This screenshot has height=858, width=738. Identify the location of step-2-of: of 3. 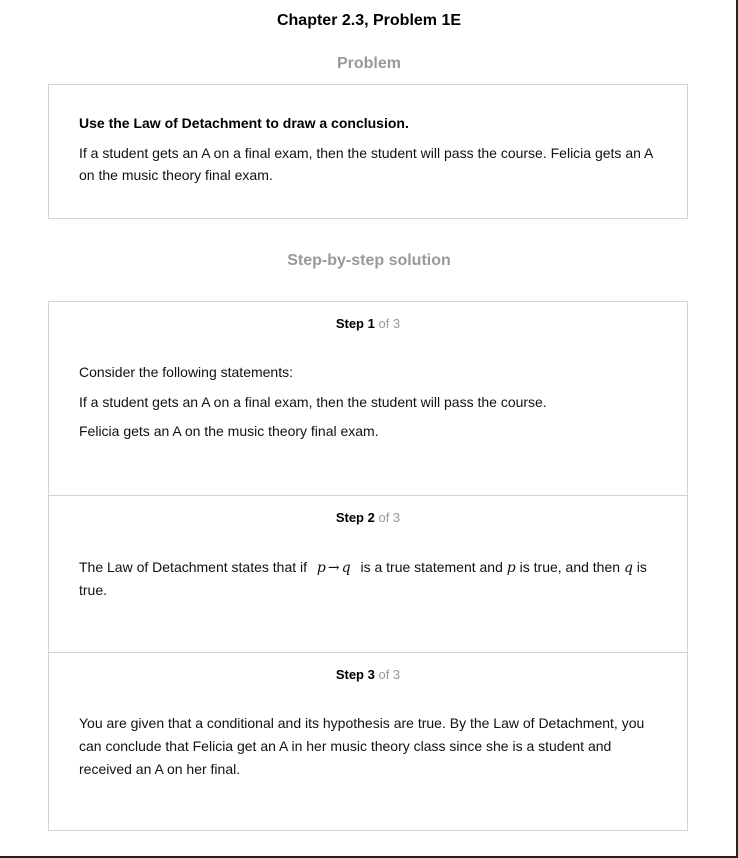
(389, 517).